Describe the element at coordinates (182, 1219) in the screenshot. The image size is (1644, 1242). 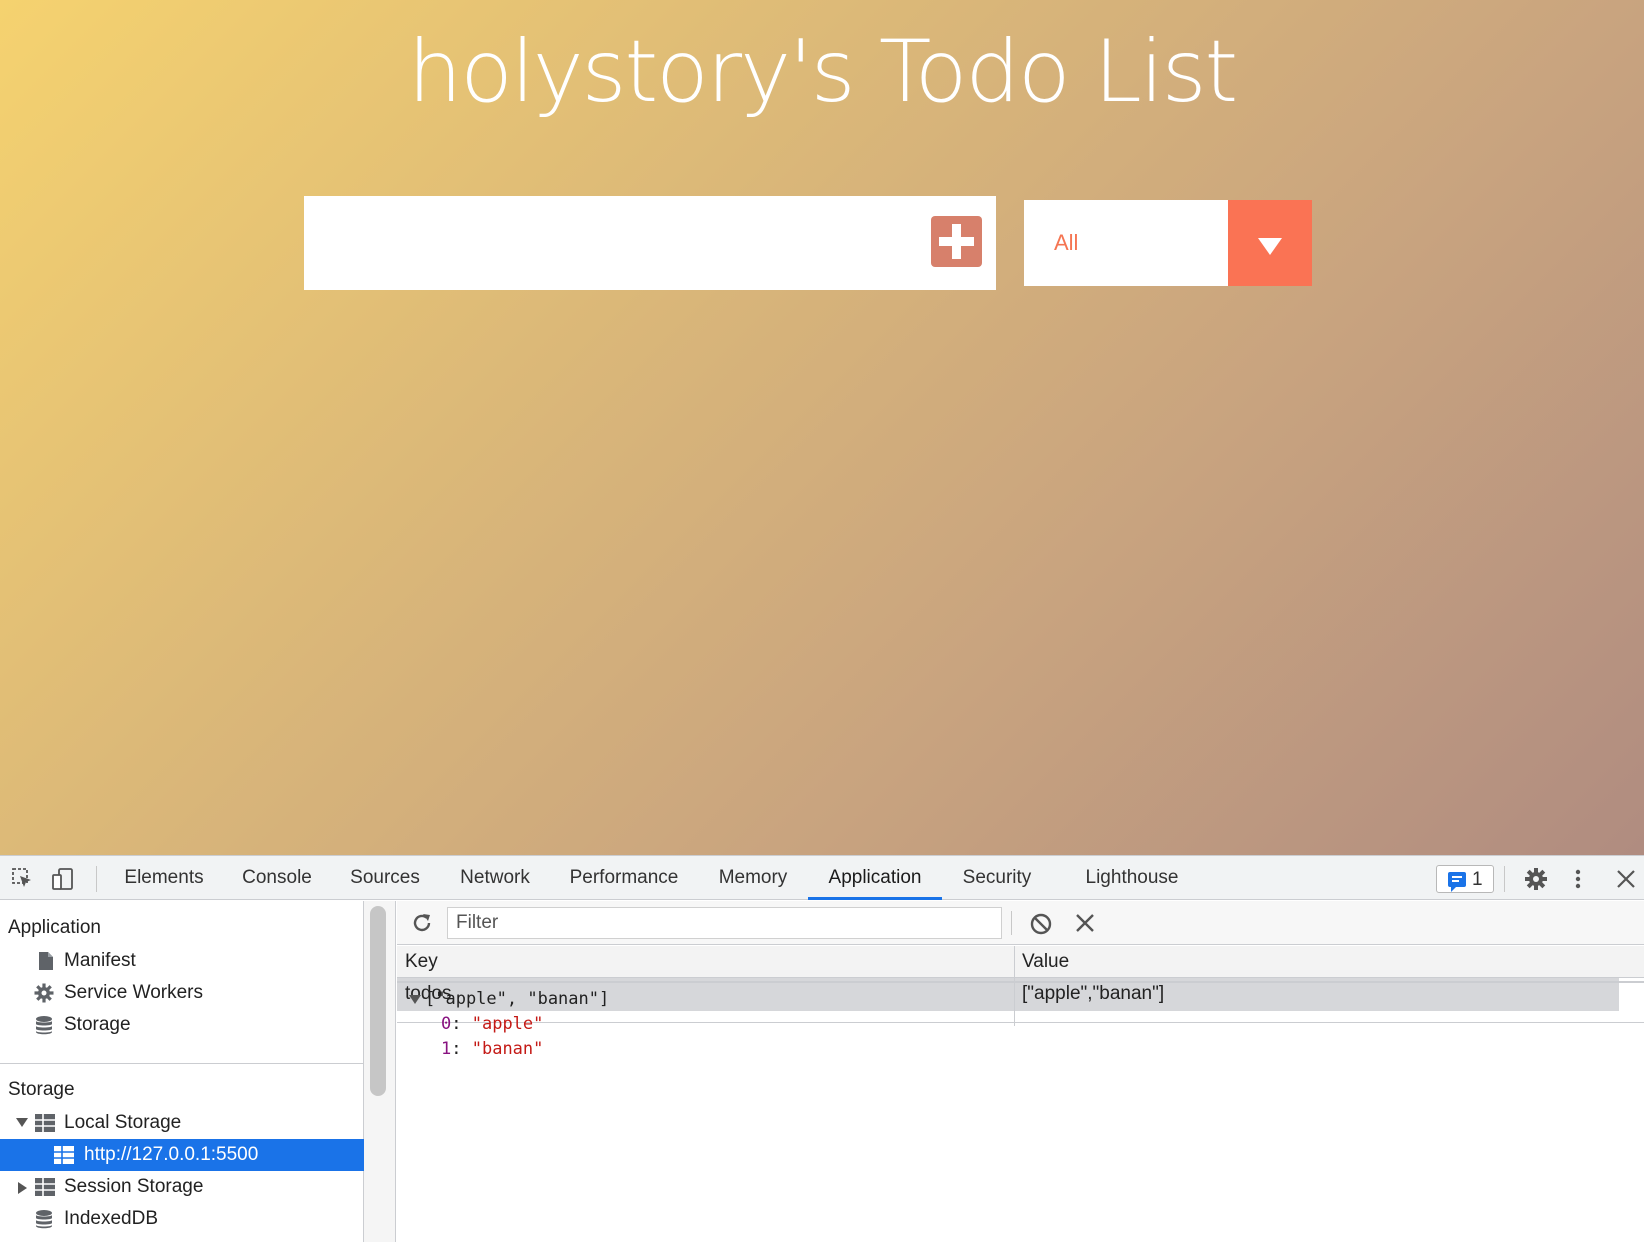
I see `sidebar-item-indexeddb: IndexedDB` at that location.